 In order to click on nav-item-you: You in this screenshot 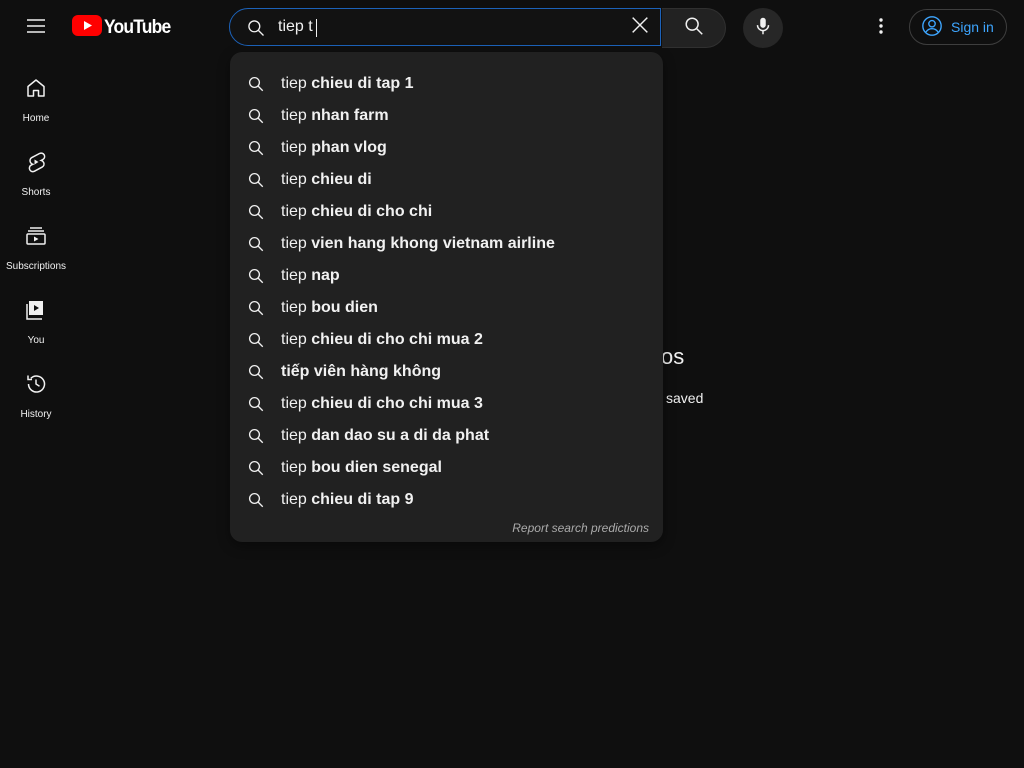, I will do `click(36, 315)`.